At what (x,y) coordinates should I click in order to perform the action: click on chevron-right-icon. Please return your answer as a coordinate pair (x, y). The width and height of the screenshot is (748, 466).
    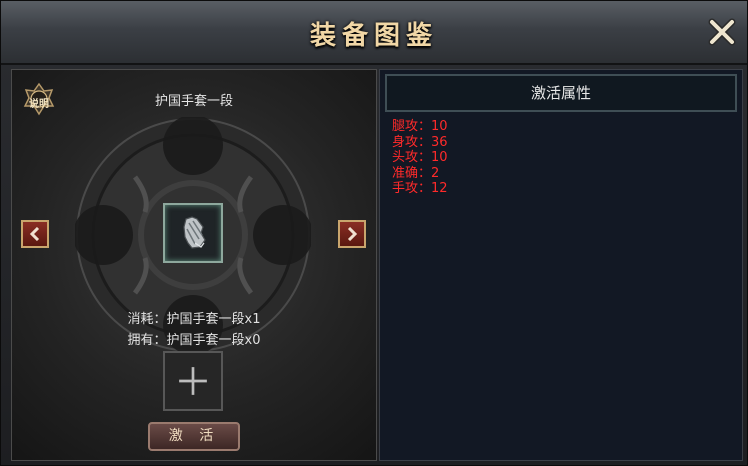
    Looking at the image, I should click on (352, 234).